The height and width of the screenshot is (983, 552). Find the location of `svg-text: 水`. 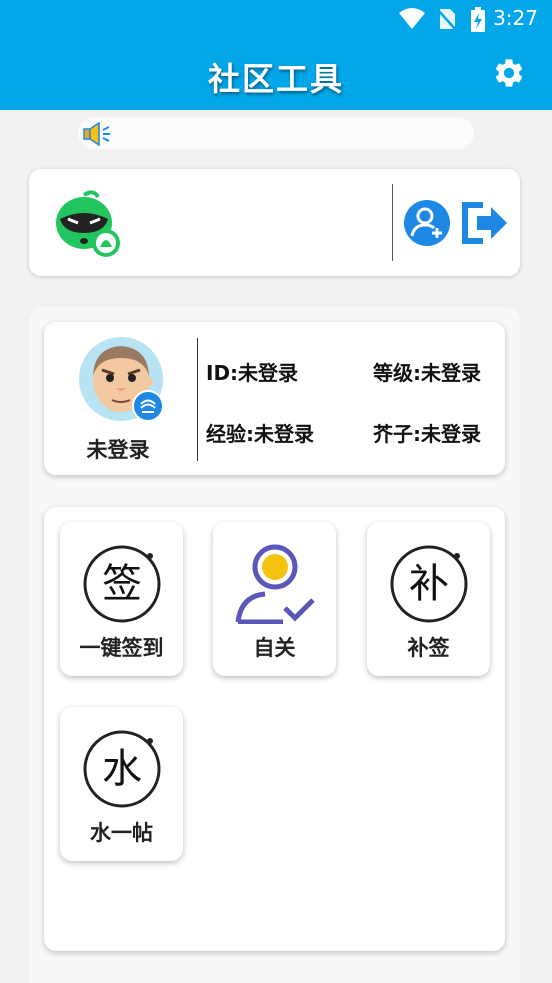

svg-text: 水 is located at coordinates (122, 769).